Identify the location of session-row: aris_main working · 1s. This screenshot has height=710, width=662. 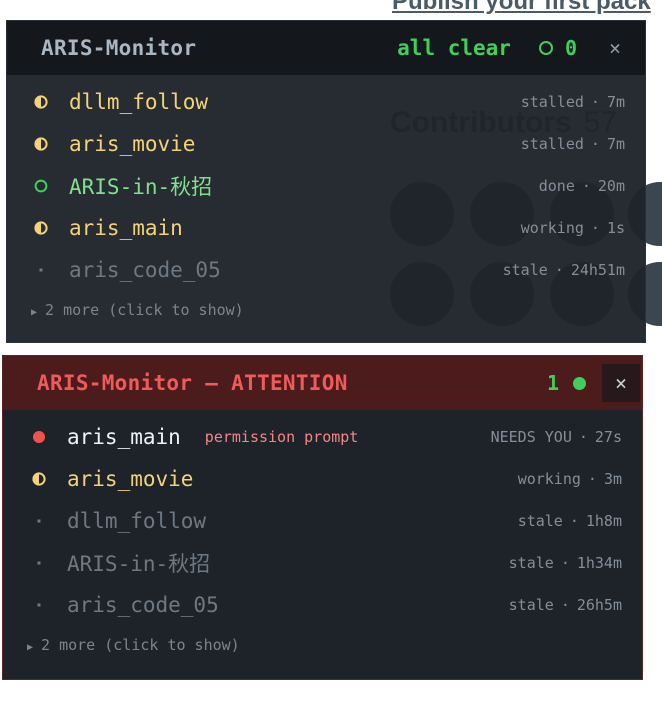
(326, 228).